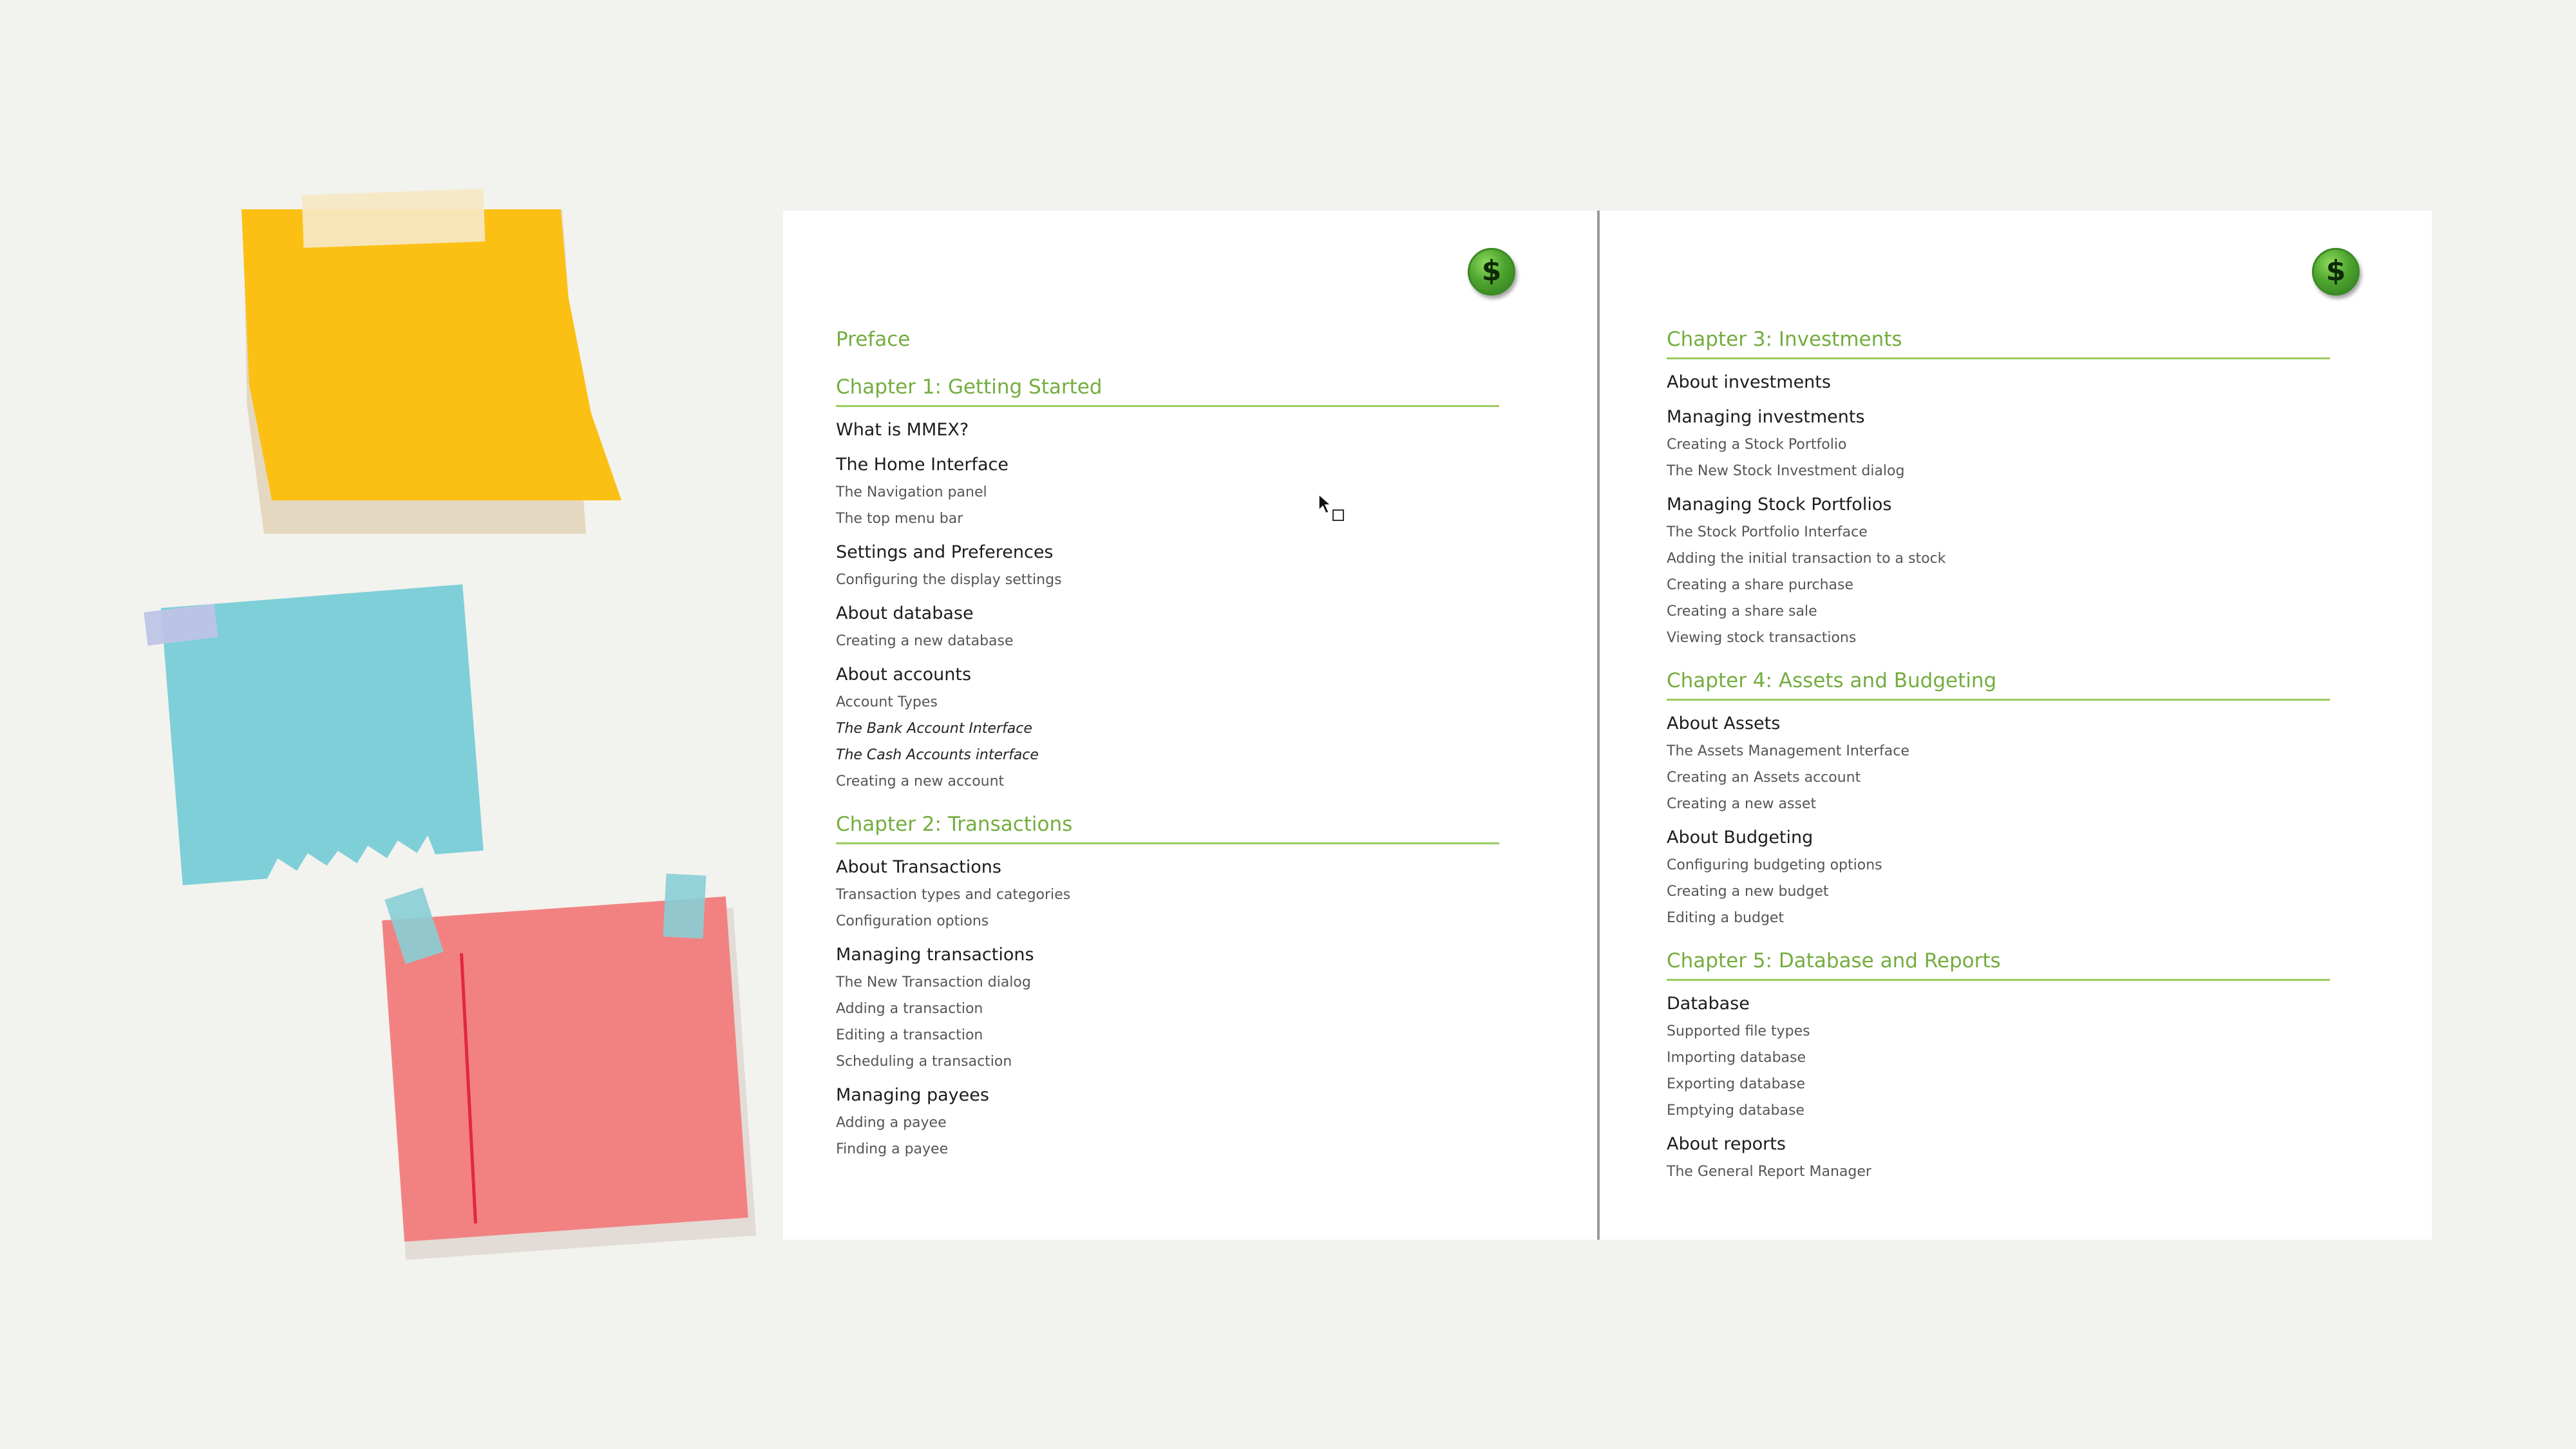  I want to click on toc-section: About reports The General Report Manager, so click(1999, 1157).